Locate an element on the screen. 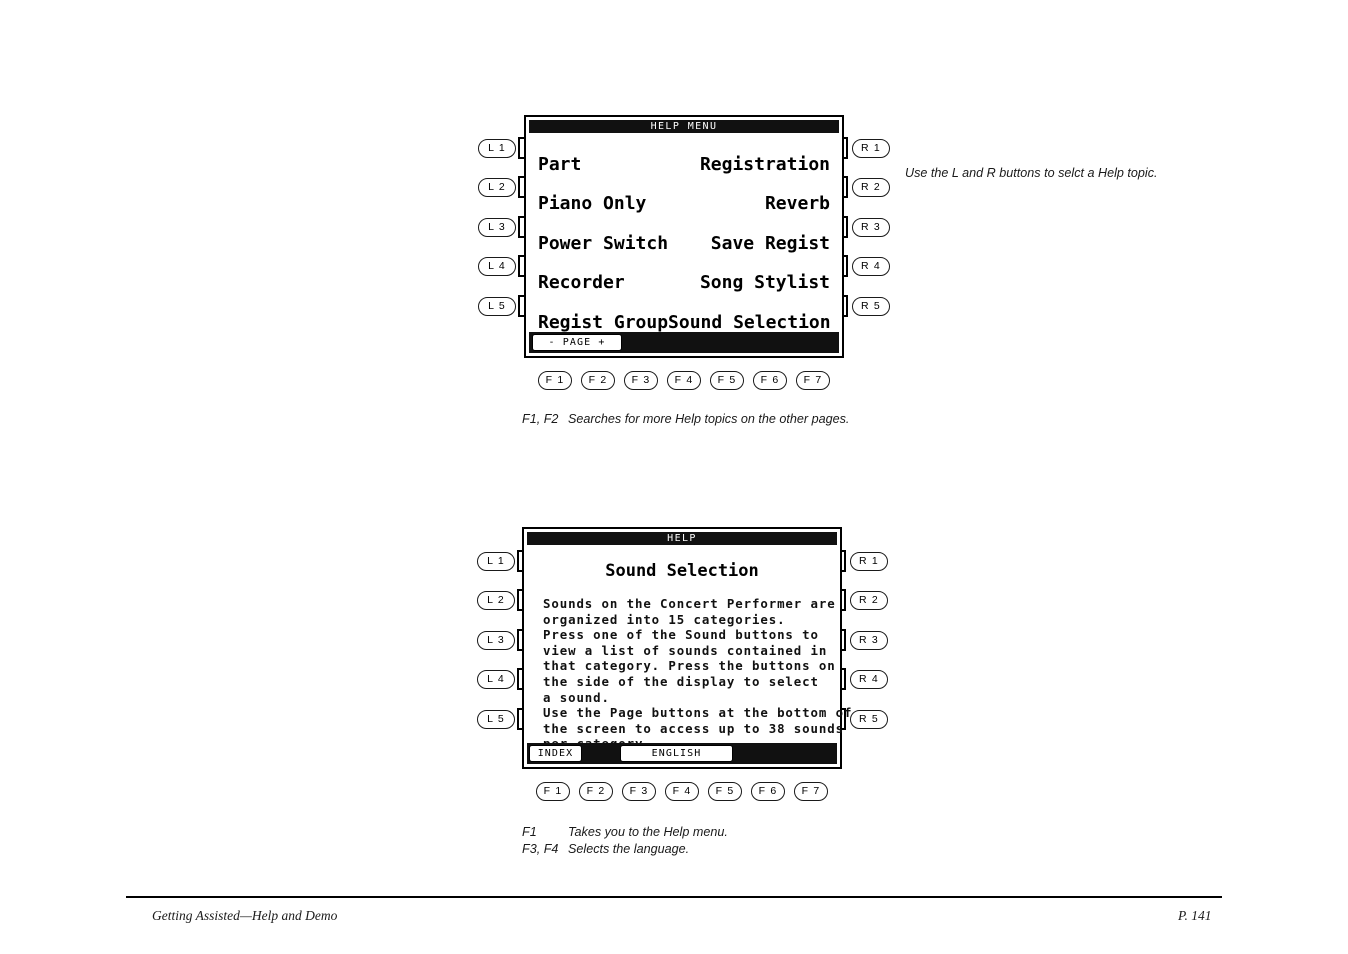  side-button-r2-2-label: R 2 is located at coordinates (869, 600).